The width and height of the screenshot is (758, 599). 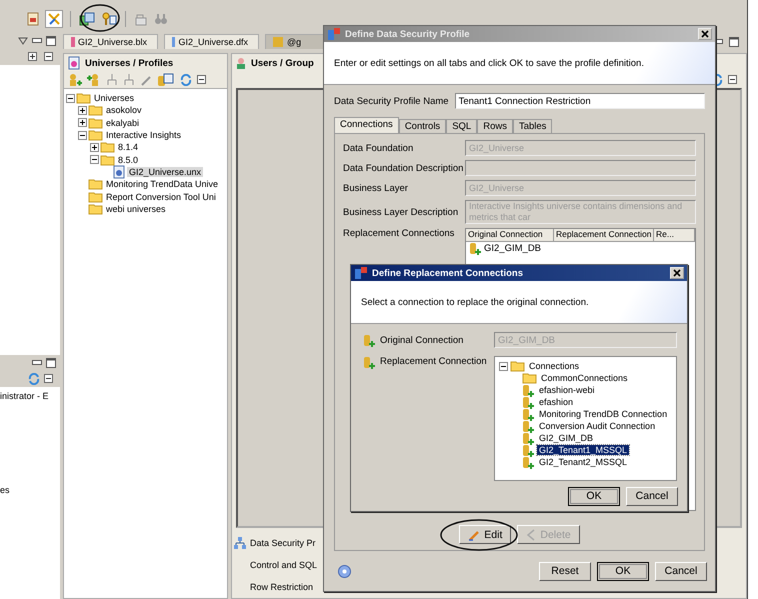 What do you see at coordinates (513, 248) in the screenshot?
I see `table-cell: GI2_GIM_DB` at bounding box center [513, 248].